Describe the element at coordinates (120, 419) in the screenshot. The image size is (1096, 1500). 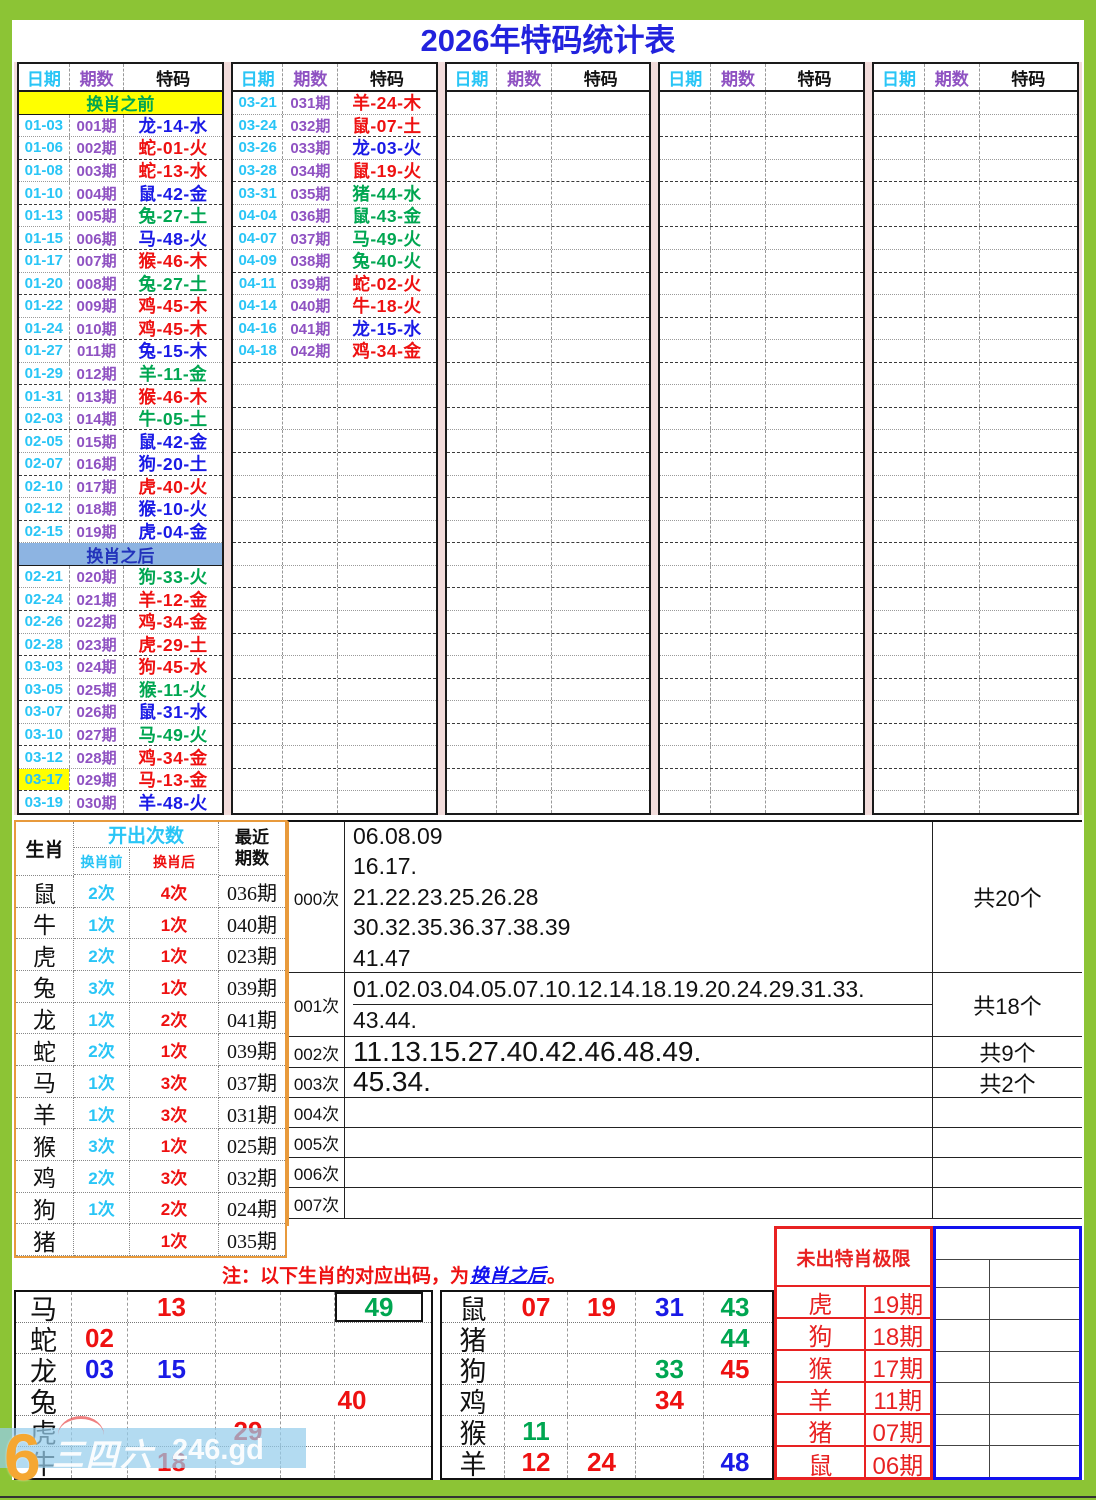
I see `table-row: 02-03 014期 牛-05-土` at that location.